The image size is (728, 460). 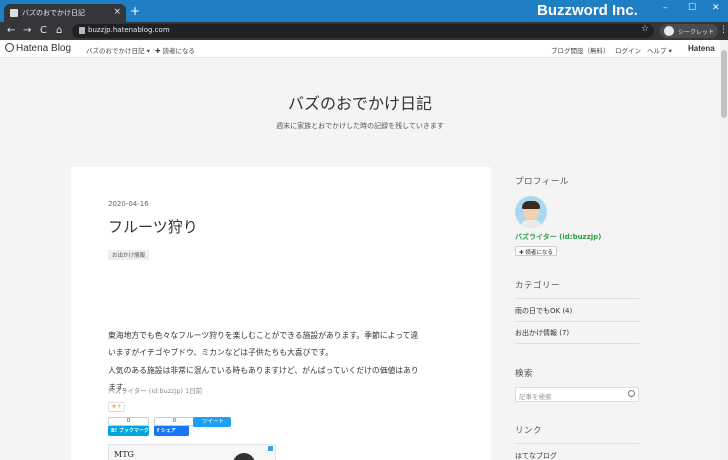 I want to click on search-input: 記事を検索, so click(x=577, y=394).